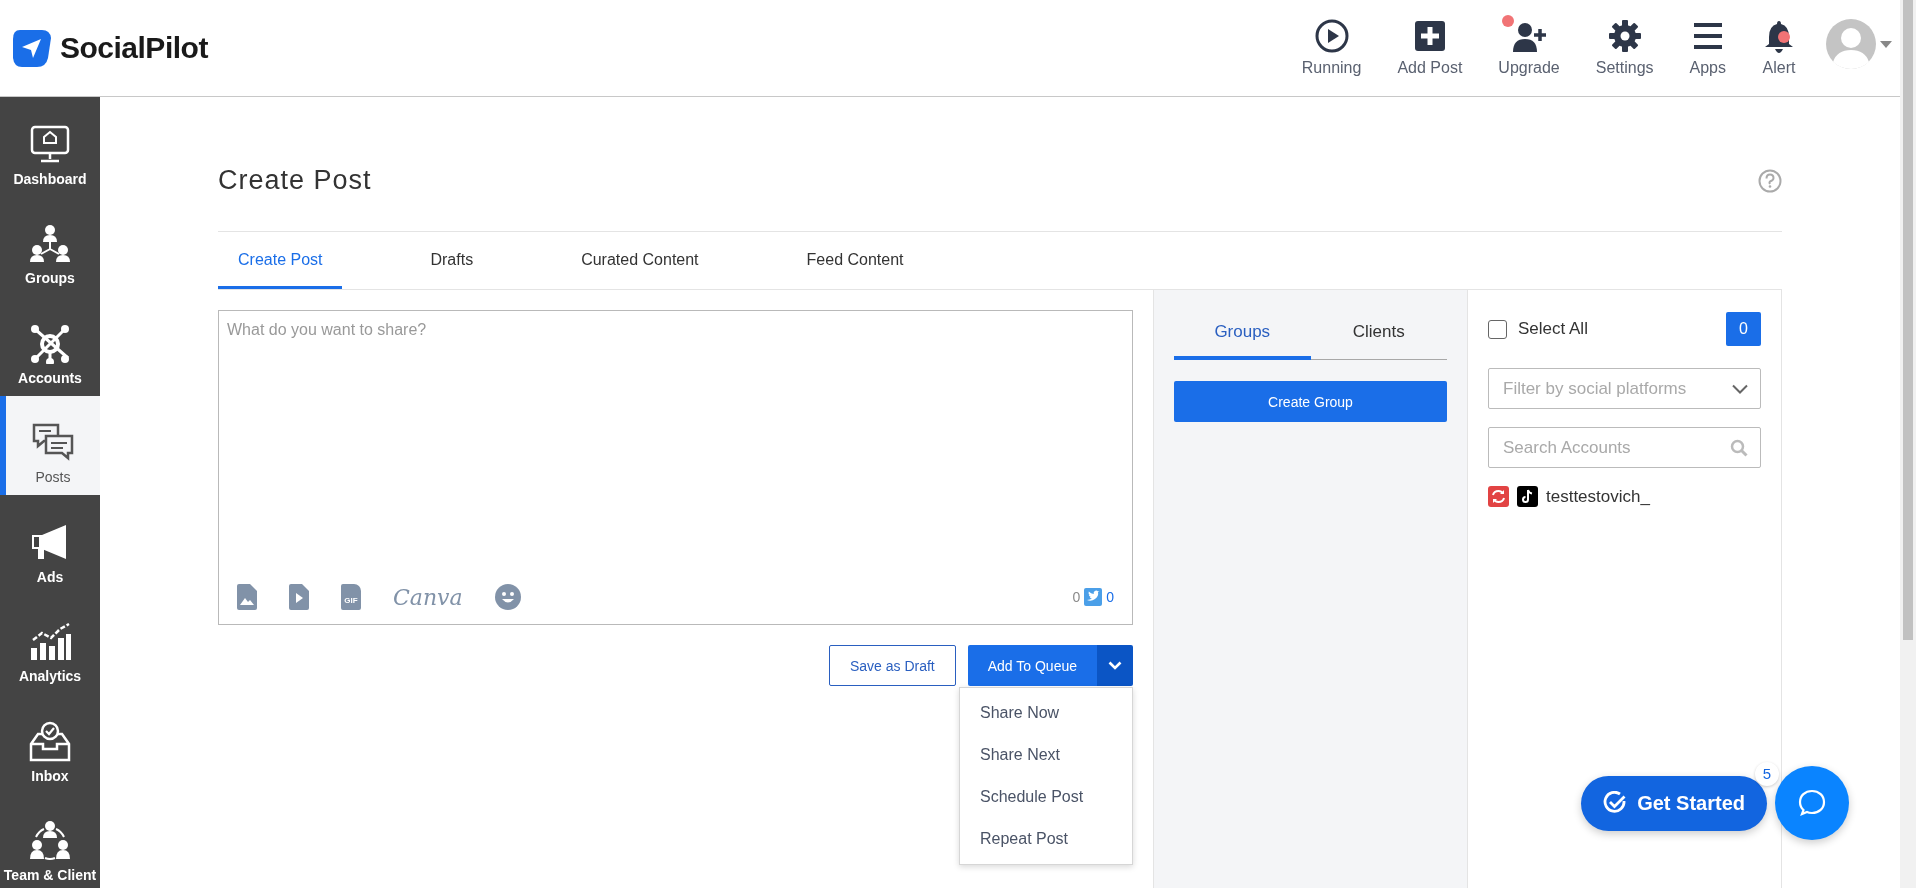 This screenshot has height=888, width=1916. What do you see at coordinates (1331, 68) in the screenshot?
I see `action-label: Running` at bounding box center [1331, 68].